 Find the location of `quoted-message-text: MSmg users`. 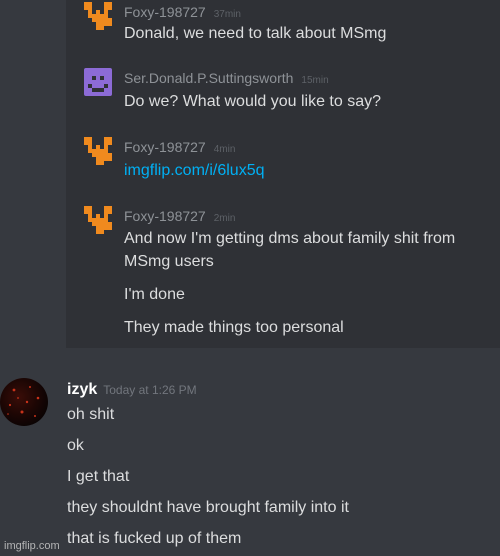

quoted-message-text: MSmg users is located at coordinates (169, 261).